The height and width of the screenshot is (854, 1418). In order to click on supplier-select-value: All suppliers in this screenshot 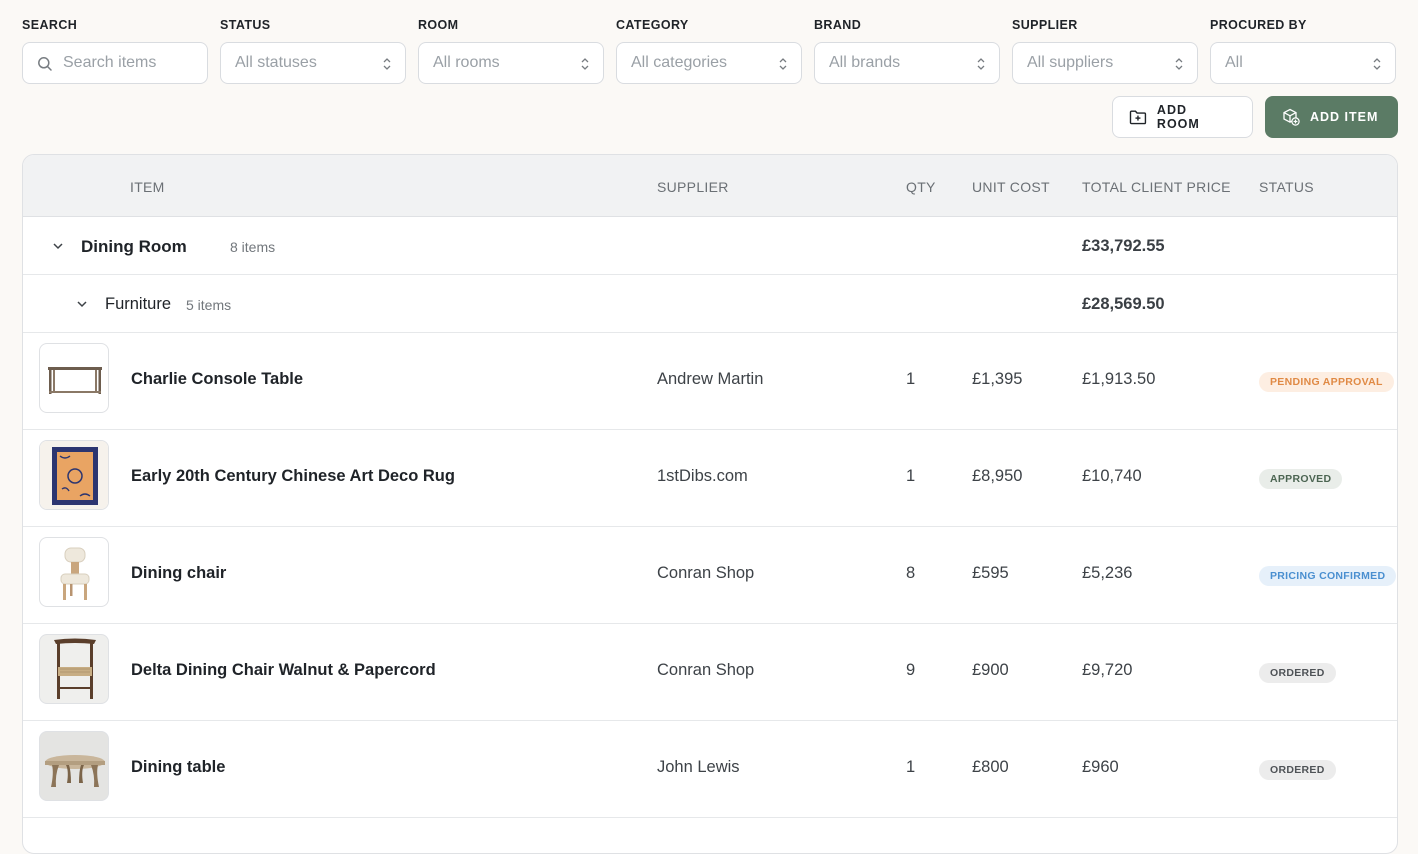, I will do `click(1070, 62)`.